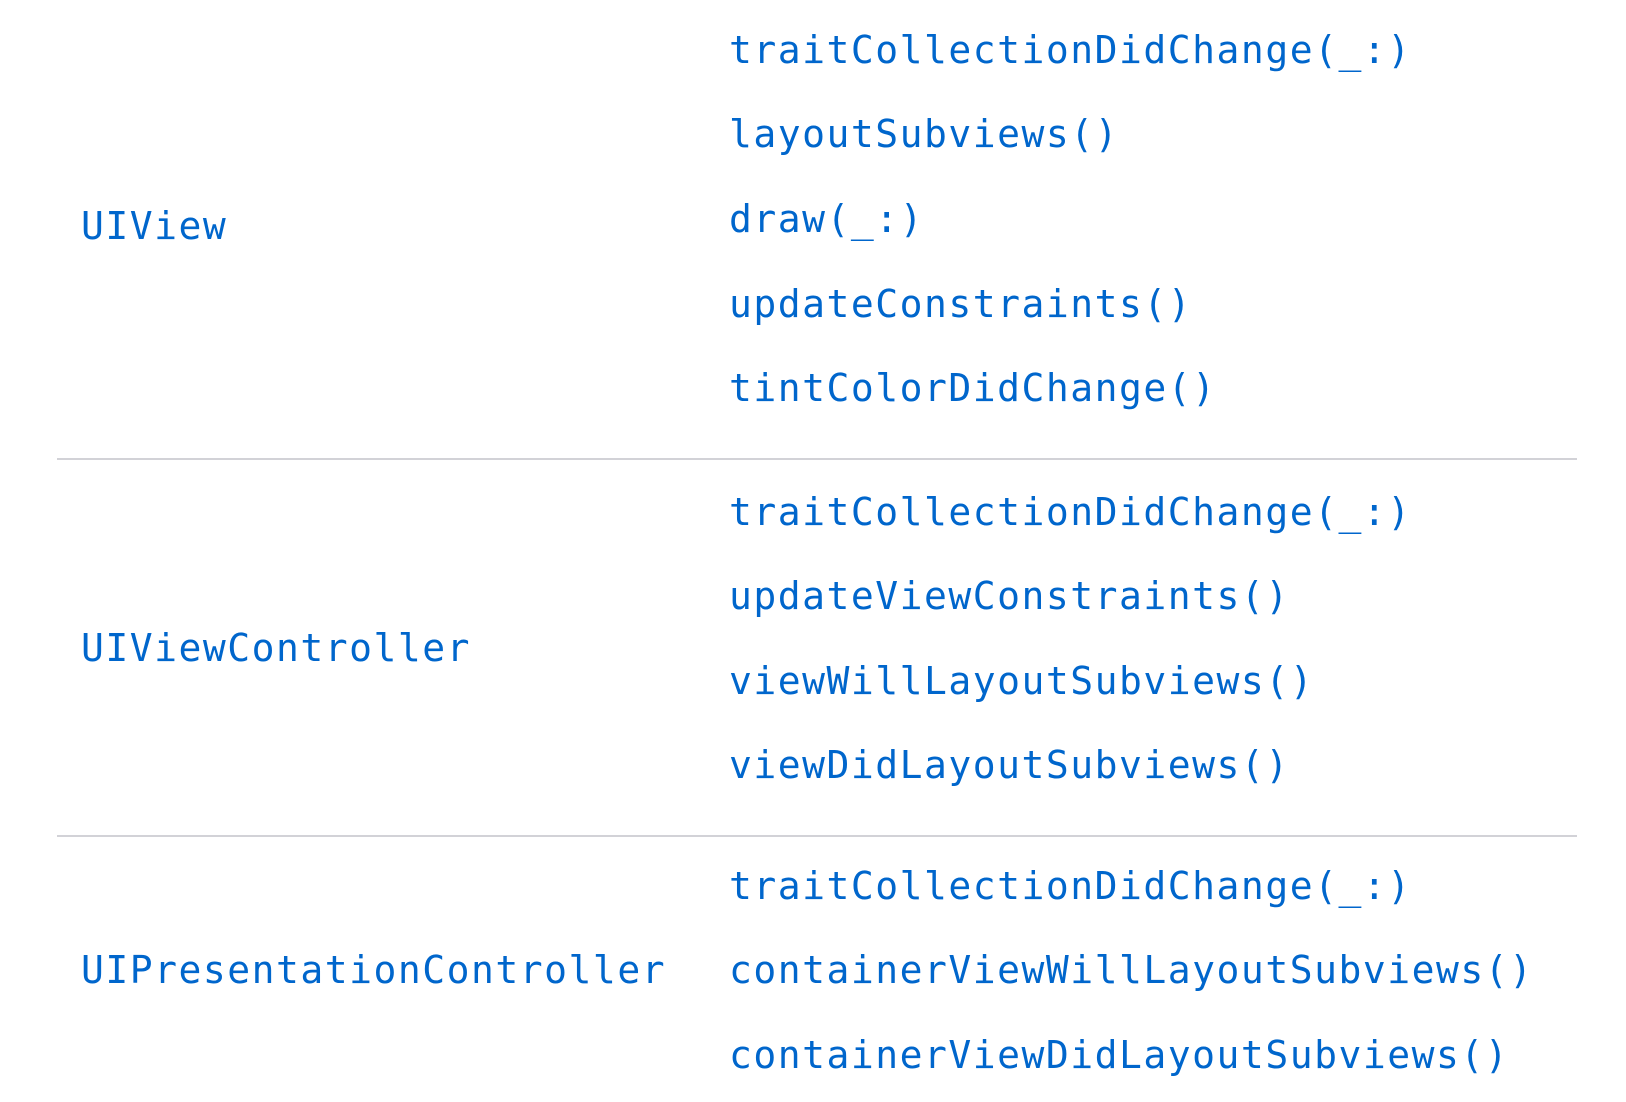 Image resolution: width=1626 pixels, height=1102 pixels. I want to click on method-link: draw(_:), so click(826, 219).